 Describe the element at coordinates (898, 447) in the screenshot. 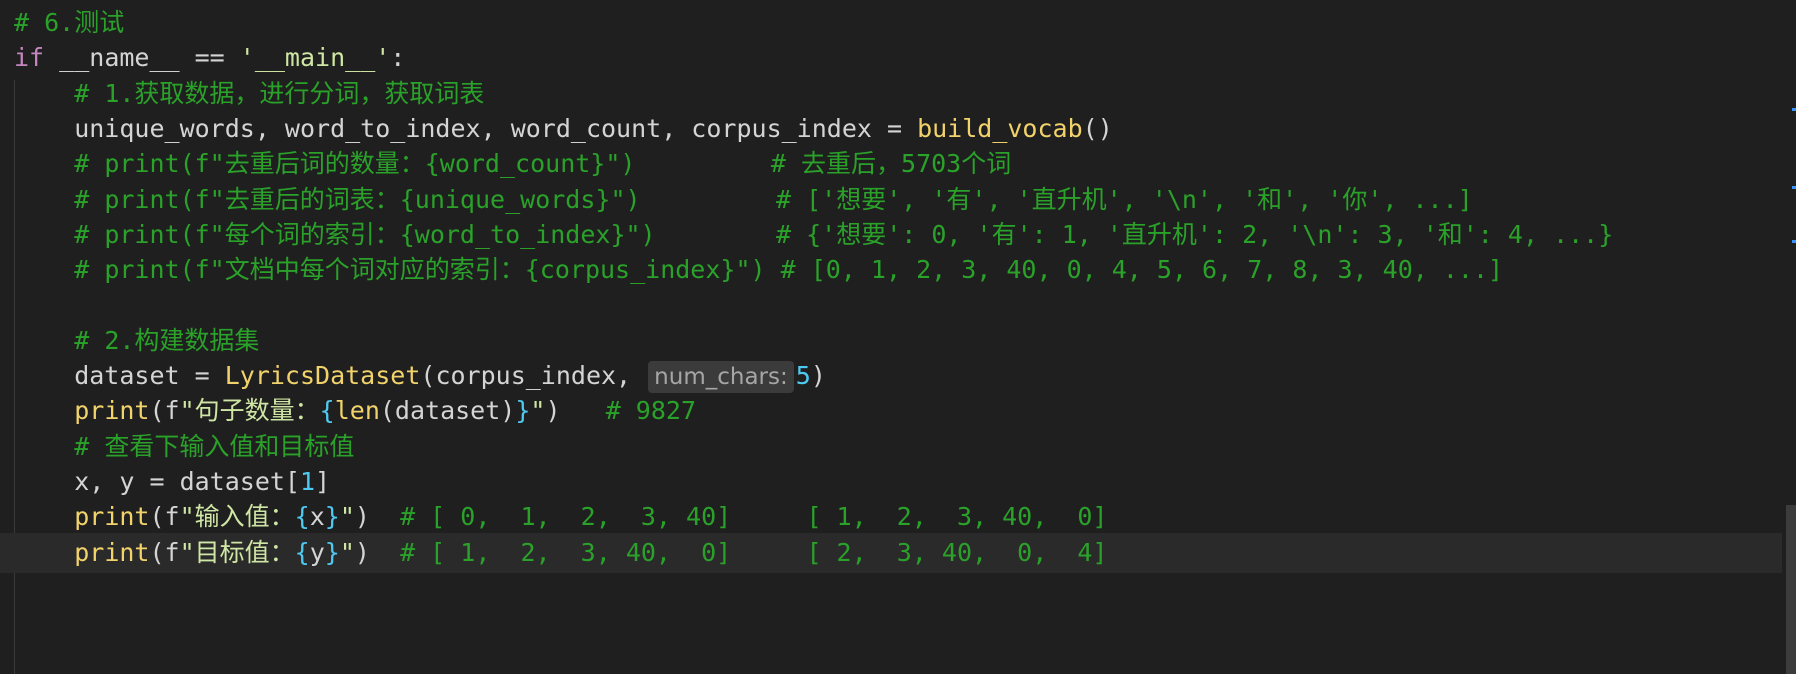

I see `code-line: # 查看下输入值和目标值` at that location.